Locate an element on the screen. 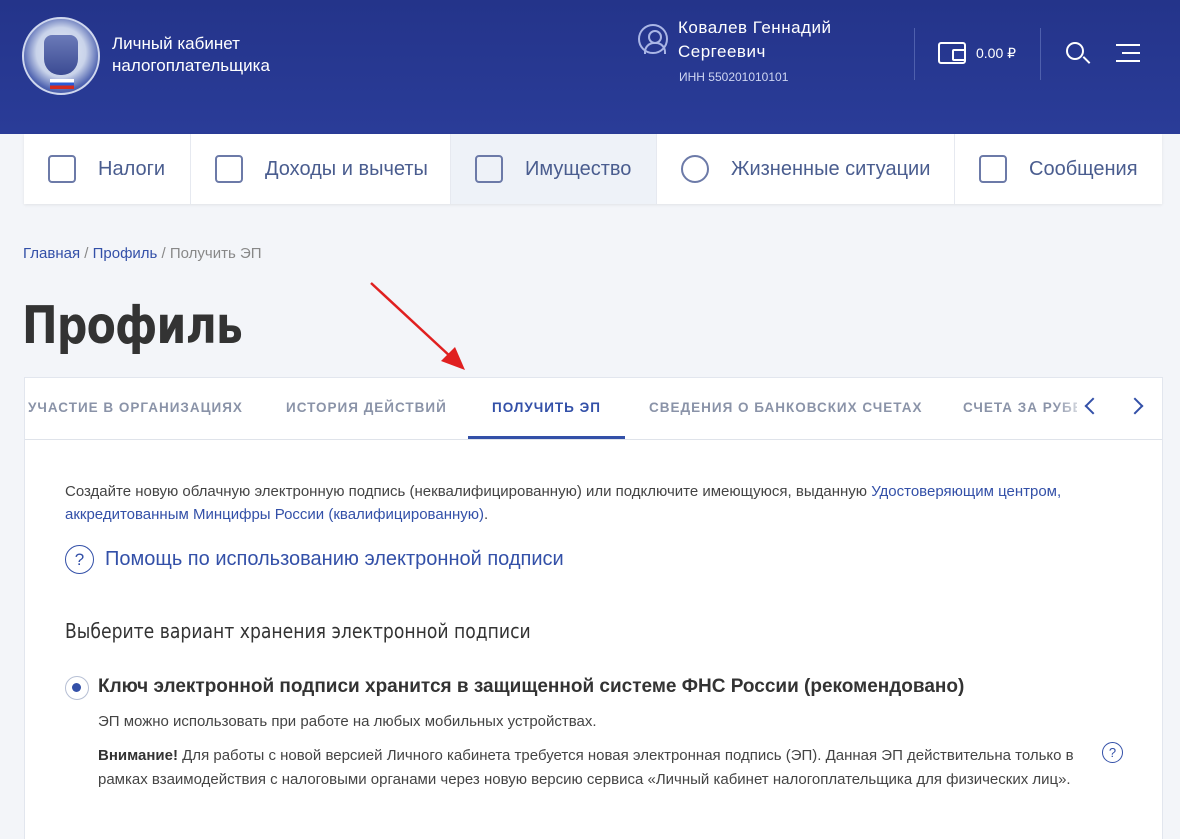  eagle-emblem-icon is located at coordinates (61, 55).